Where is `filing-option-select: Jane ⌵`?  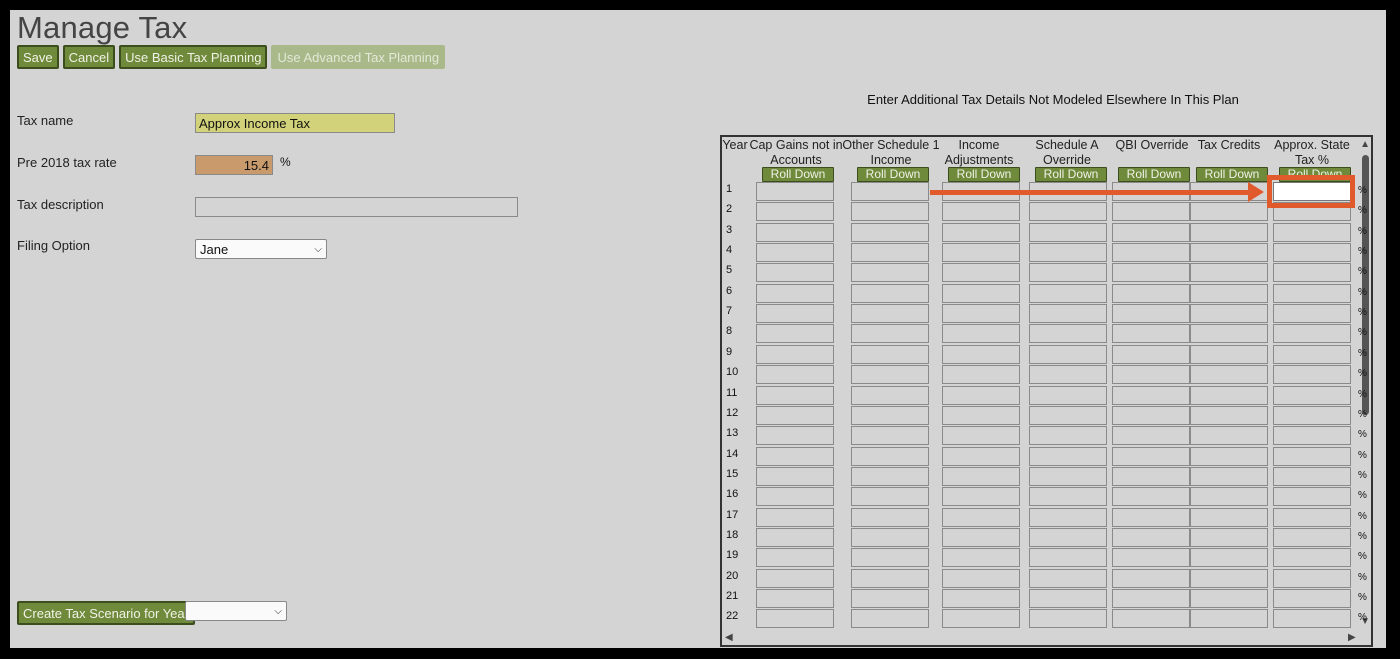 filing-option-select: Jane ⌵ is located at coordinates (261, 249).